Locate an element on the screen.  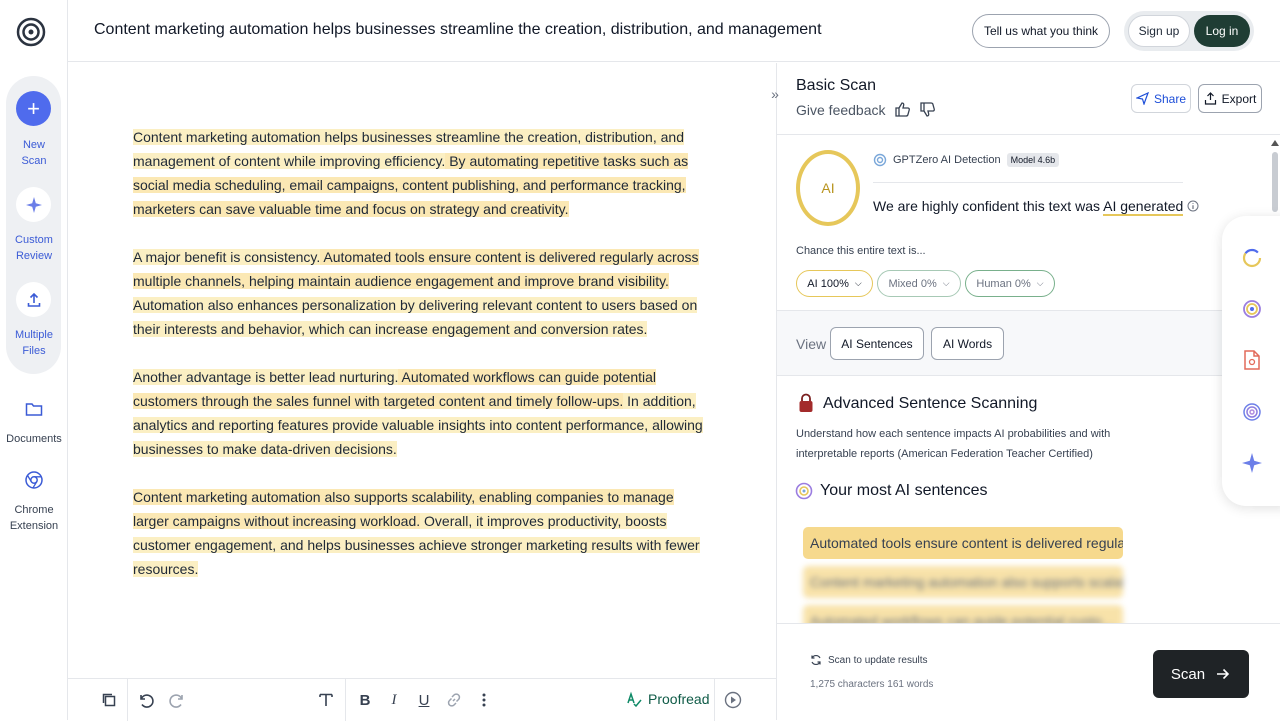
scan-label: Scan is located at coordinates (1188, 674).